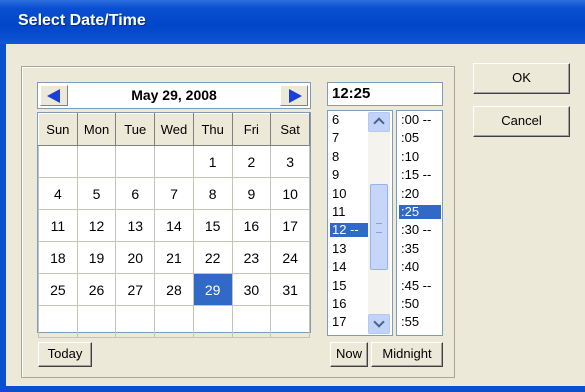 The image size is (585, 392). I want to click on weekday-header: Sat, so click(290, 129).